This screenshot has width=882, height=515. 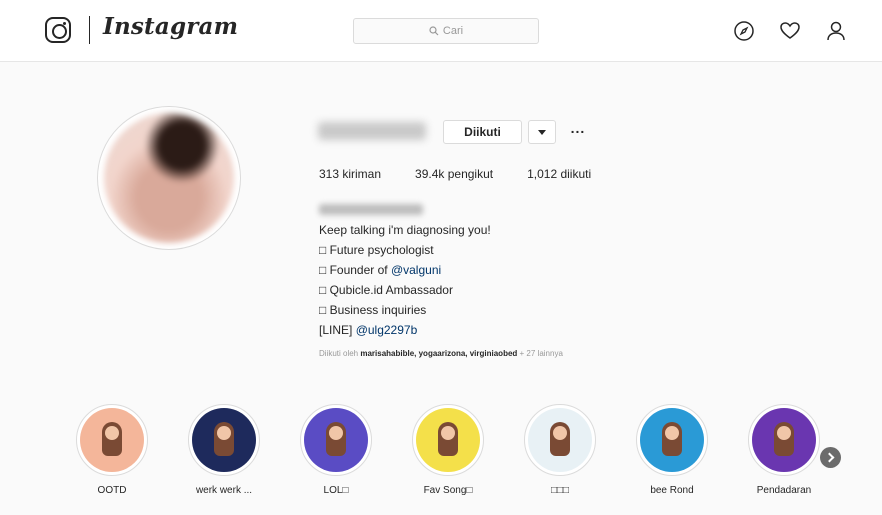 I want to click on highlight-label: Pendadaran, so click(x=784, y=490).